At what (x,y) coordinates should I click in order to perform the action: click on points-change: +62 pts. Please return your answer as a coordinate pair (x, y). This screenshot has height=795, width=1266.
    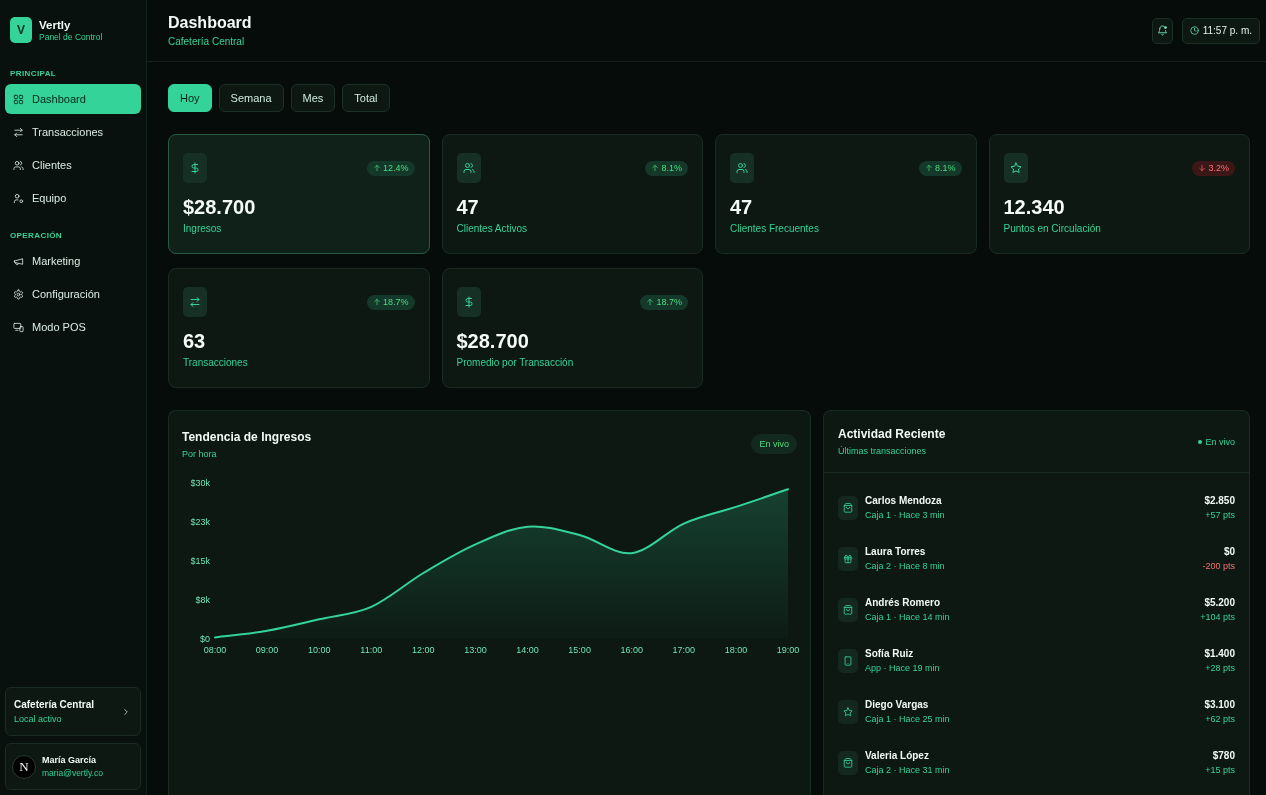
    Looking at the image, I should click on (1219, 719).